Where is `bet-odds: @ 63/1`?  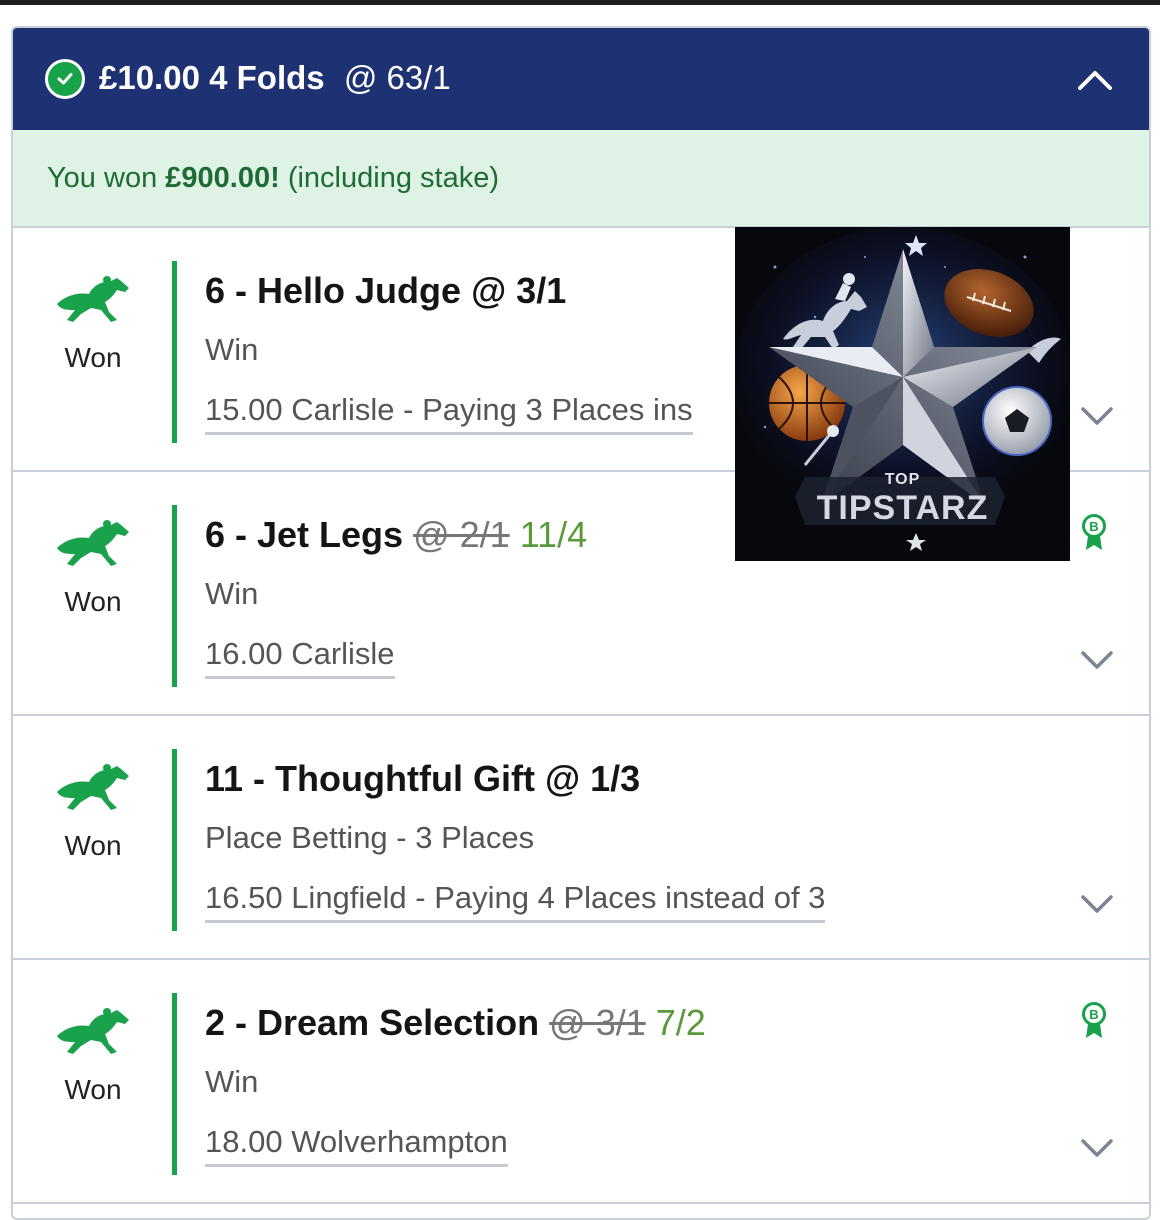
bet-odds: @ 63/1 is located at coordinates (397, 77).